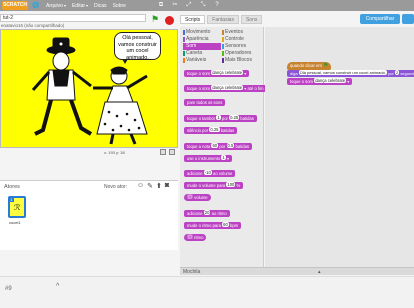  I want to click on block-play-note: toque a nota 60 por 0.5 batidas, so click(218, 146).